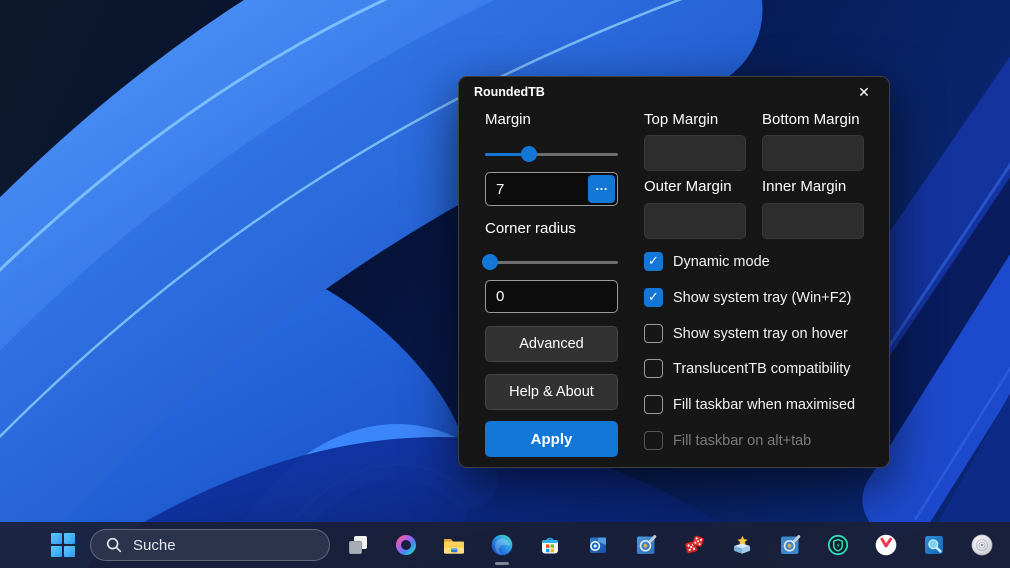 Image resolution: width=1010 pixels, height=568 pixels. I want to click on running-indicator, so click(502, 563).